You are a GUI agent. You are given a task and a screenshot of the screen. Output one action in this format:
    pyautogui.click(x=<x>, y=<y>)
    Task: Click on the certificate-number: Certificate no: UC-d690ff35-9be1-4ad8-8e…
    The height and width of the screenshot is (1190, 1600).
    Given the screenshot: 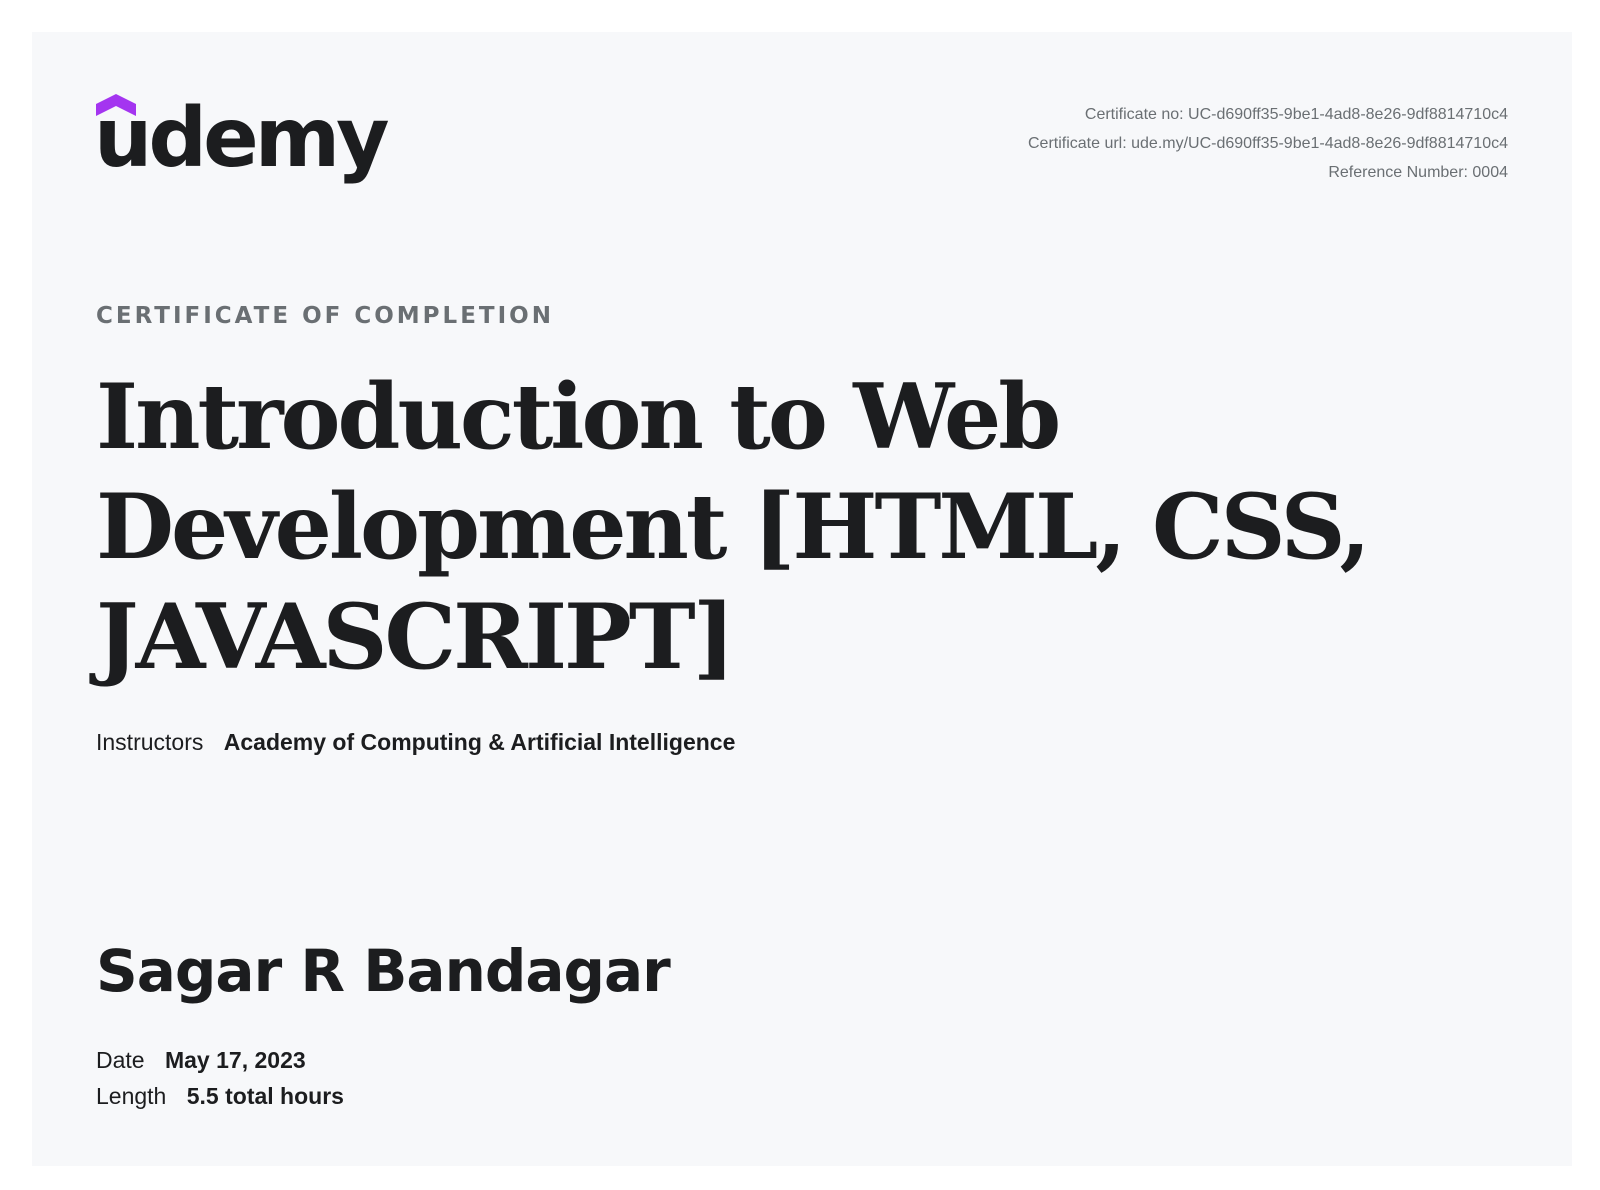 What is the action you would take?
    pyautogui.click(x=1296, y=114)
    